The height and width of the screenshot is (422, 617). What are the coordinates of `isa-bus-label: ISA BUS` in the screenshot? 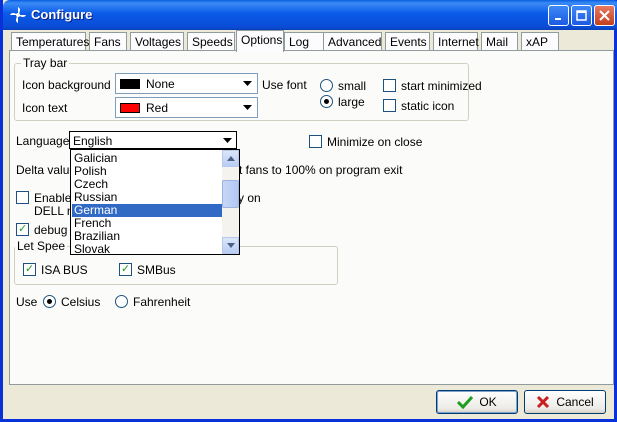 It's located at (64, 270).